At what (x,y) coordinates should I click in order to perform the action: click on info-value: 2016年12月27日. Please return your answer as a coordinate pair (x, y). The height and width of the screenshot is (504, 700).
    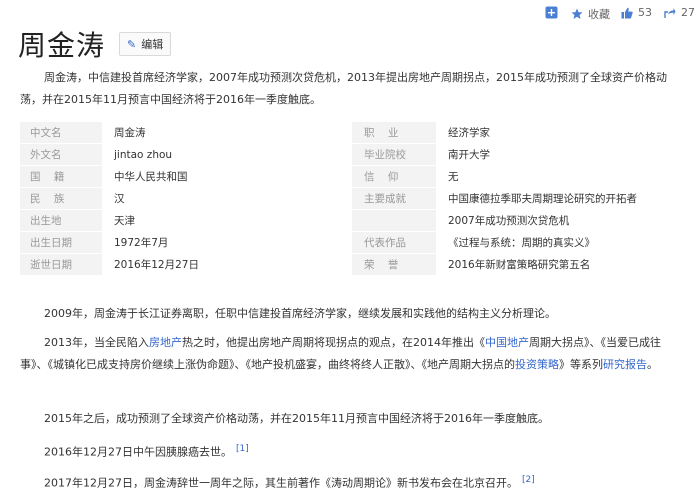
    Looking at the image, I should click on (227, 264).